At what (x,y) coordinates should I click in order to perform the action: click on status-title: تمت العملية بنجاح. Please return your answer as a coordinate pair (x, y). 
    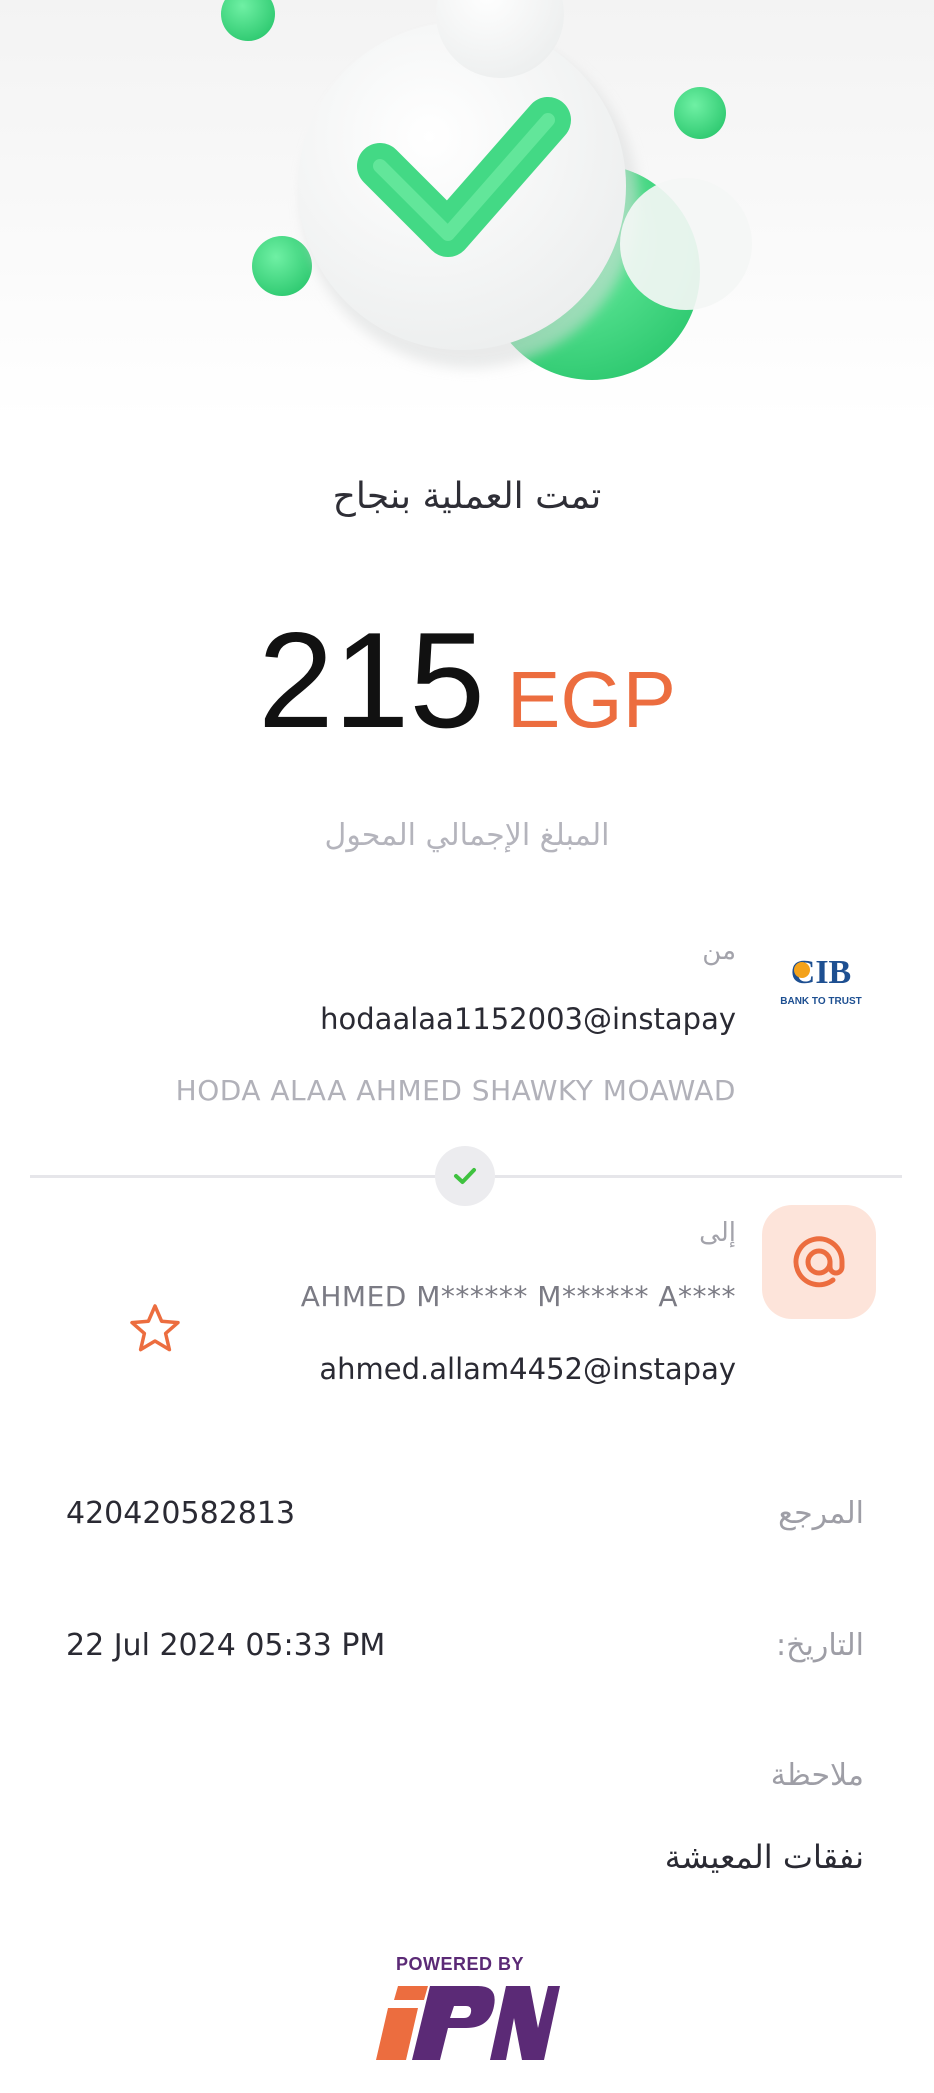
    Looking at the image, I should click on (467, 496).